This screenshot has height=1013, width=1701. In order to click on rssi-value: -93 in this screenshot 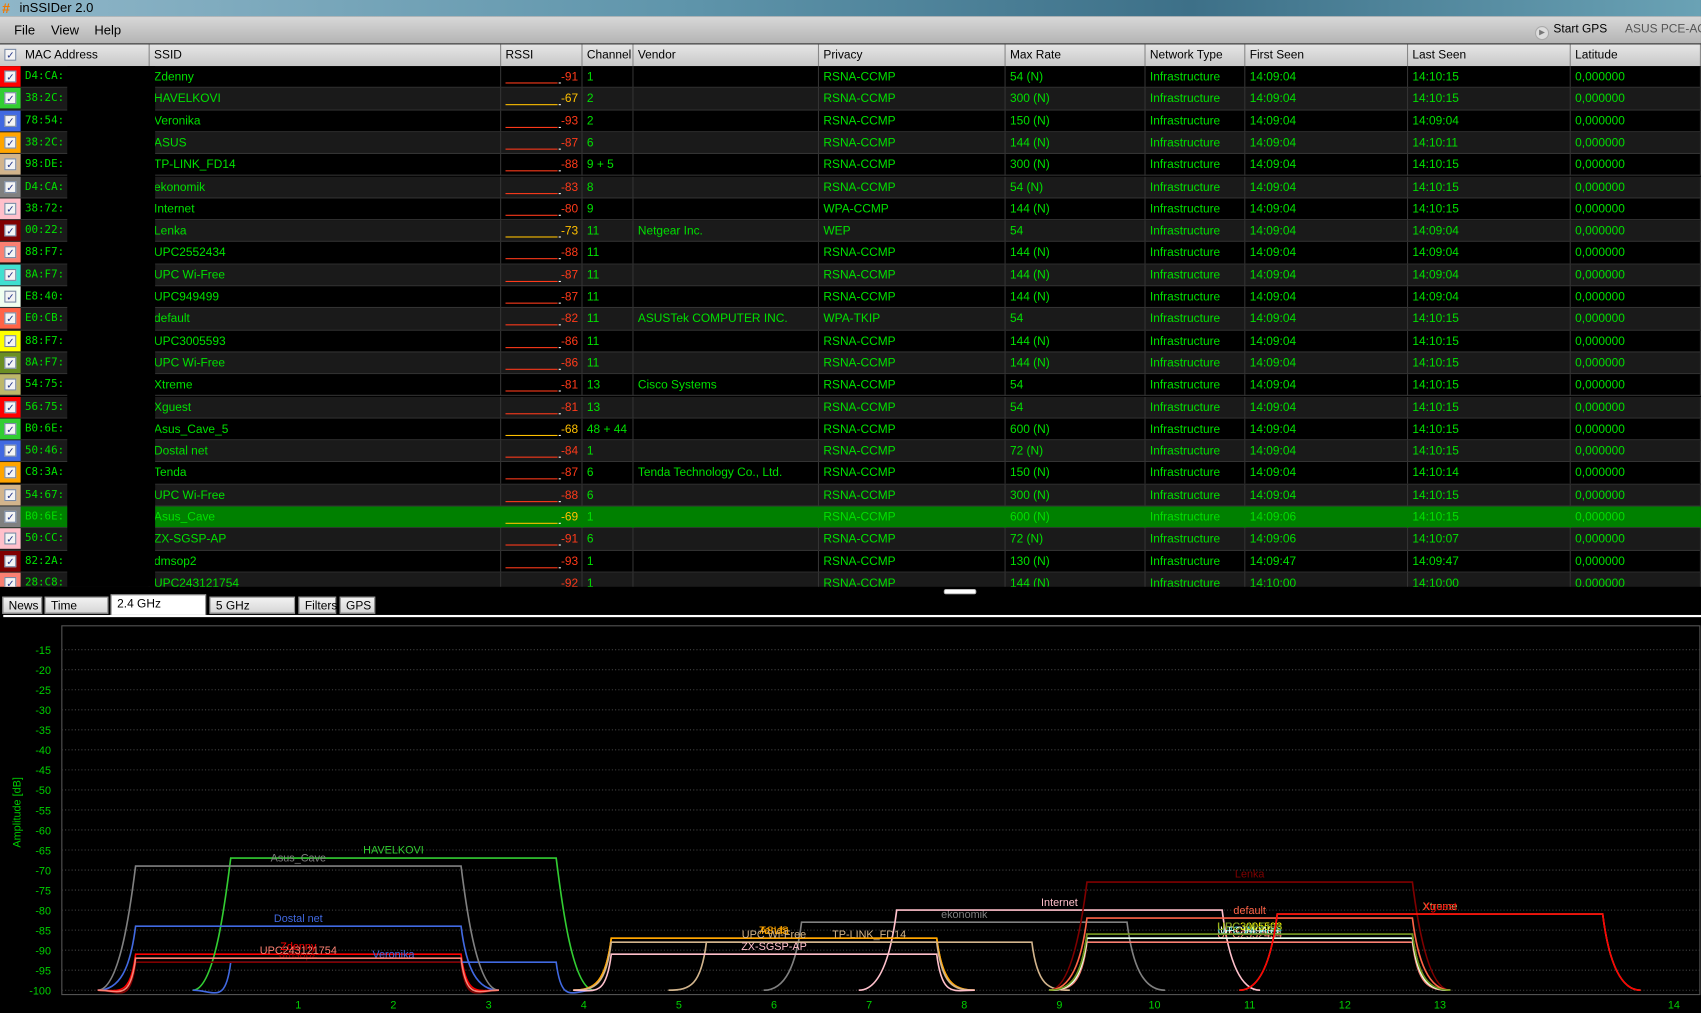, I will do `click(569, 561)`.